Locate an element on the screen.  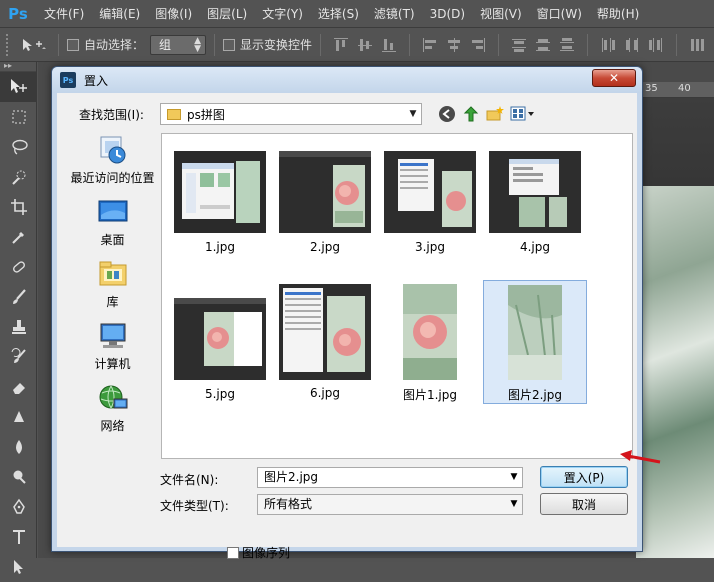
file-name-label: 文件名(N): is located at coordinates (189, 480).